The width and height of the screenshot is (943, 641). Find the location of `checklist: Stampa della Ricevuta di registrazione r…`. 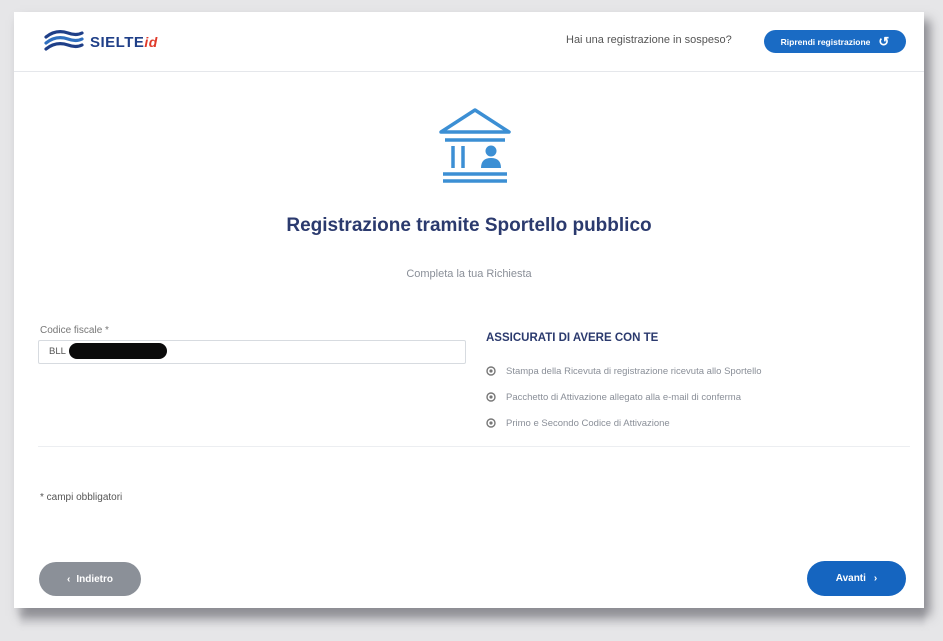

checklist: Stampa della Ricevuta di registrazione r… is located at coordinates (624, 397).